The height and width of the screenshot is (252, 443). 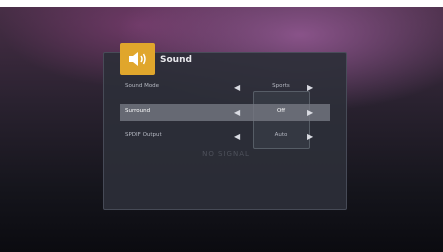 I want to click on menu-row-sound-mode: Sound Mode ◀ Sports ▶, so click(x=225, y=87).